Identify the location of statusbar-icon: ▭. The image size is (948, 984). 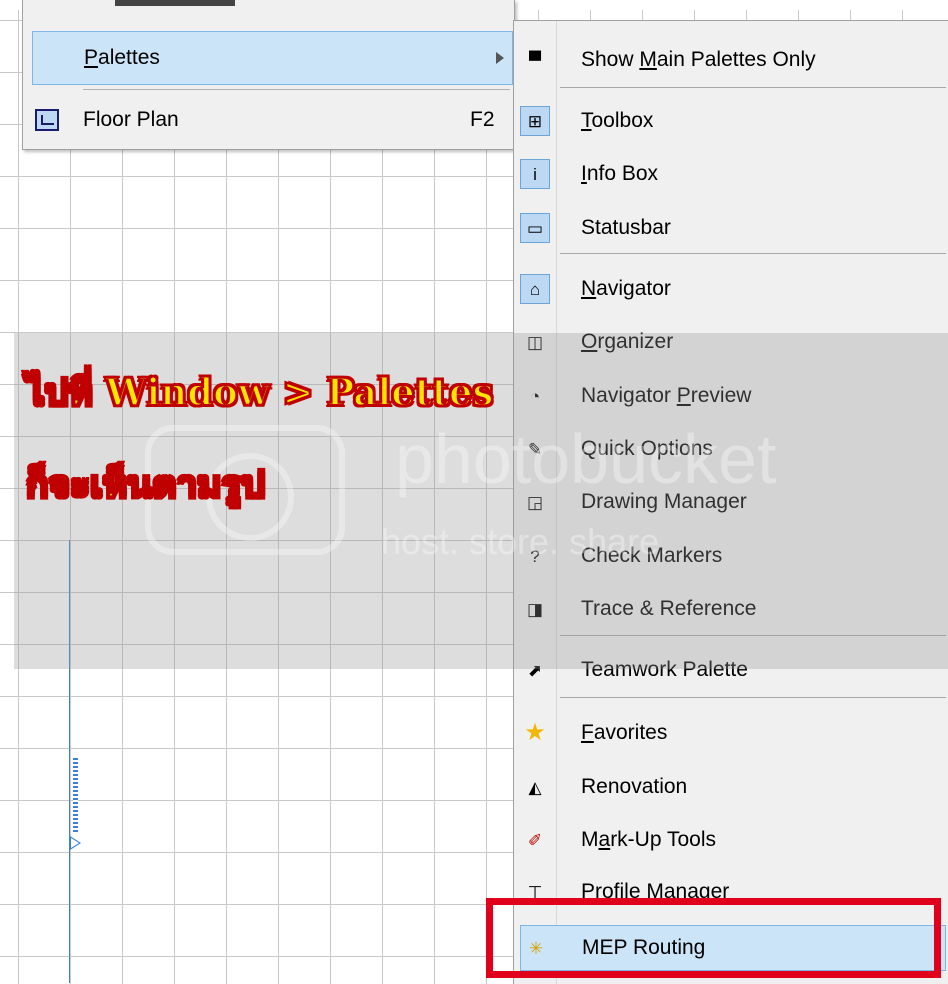
(535, 228).